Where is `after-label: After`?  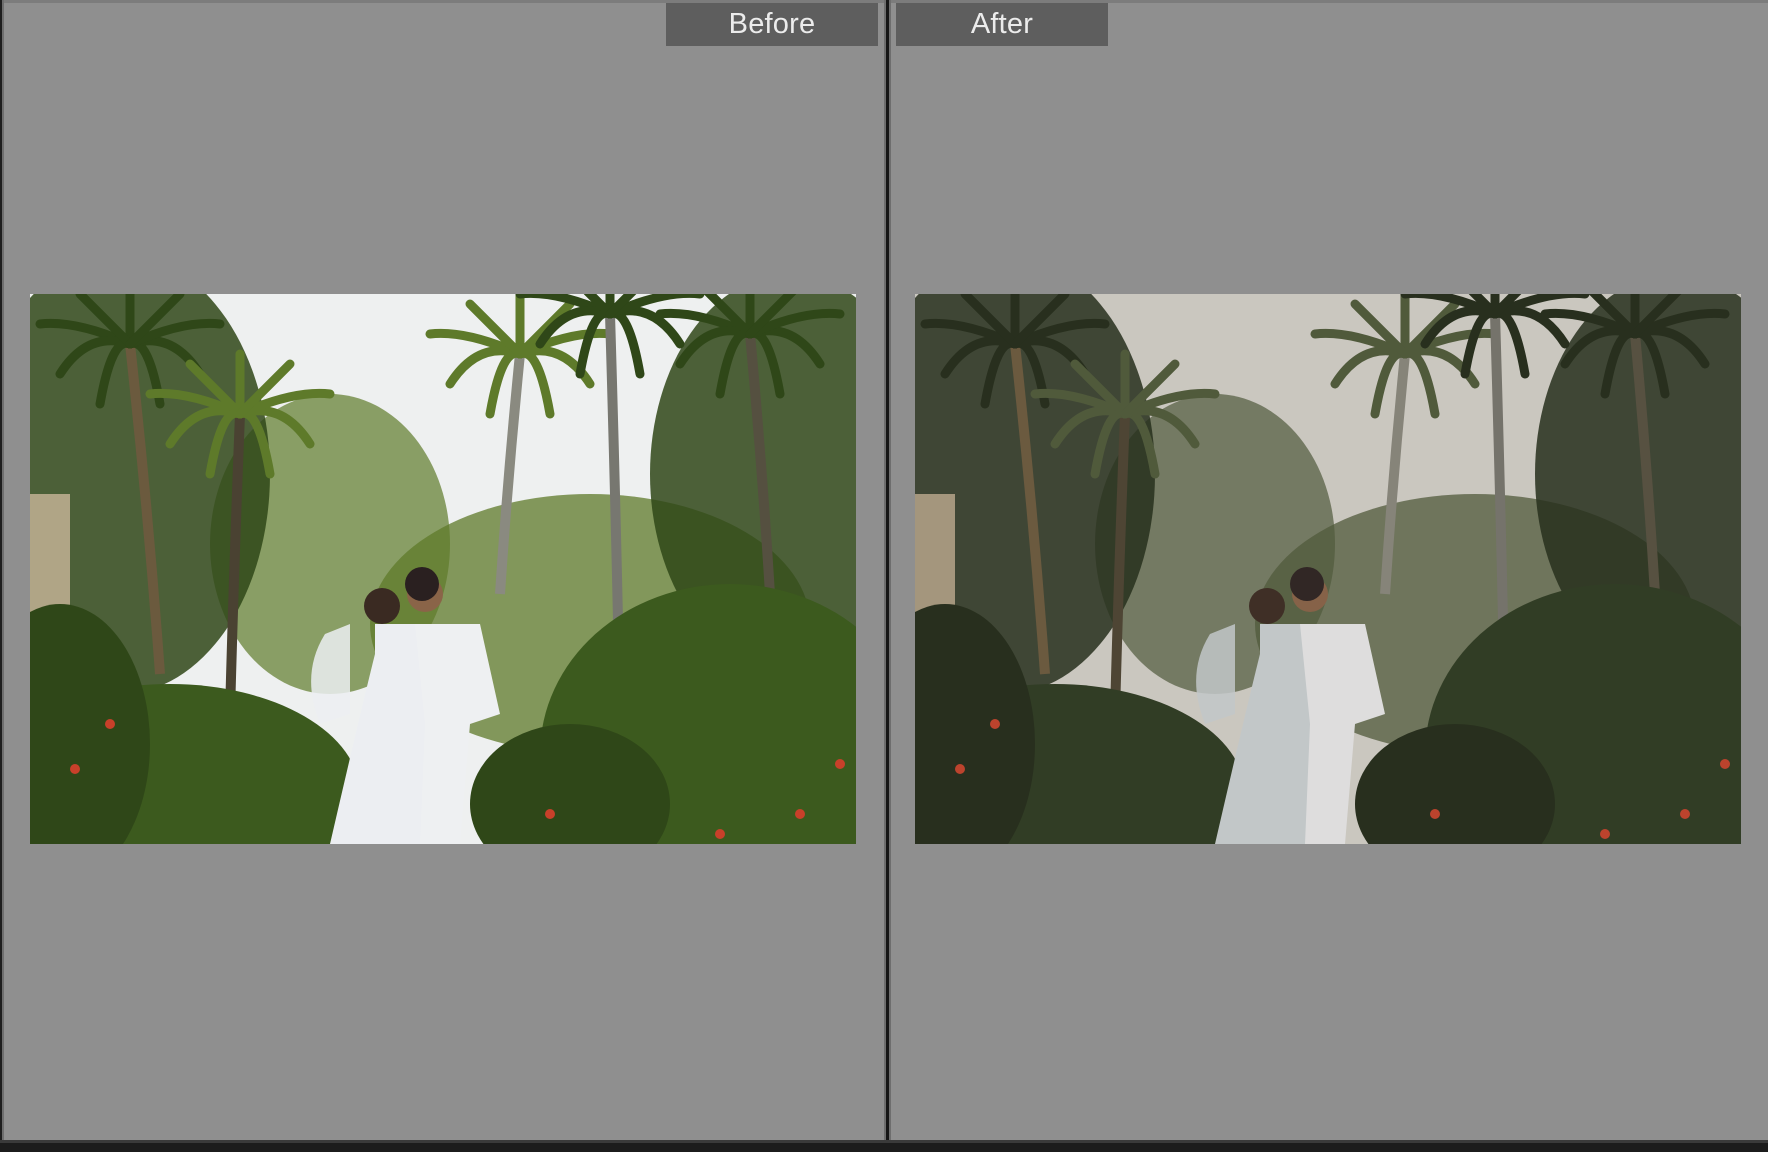 after-label: After is located at coordinates (1002, 24).